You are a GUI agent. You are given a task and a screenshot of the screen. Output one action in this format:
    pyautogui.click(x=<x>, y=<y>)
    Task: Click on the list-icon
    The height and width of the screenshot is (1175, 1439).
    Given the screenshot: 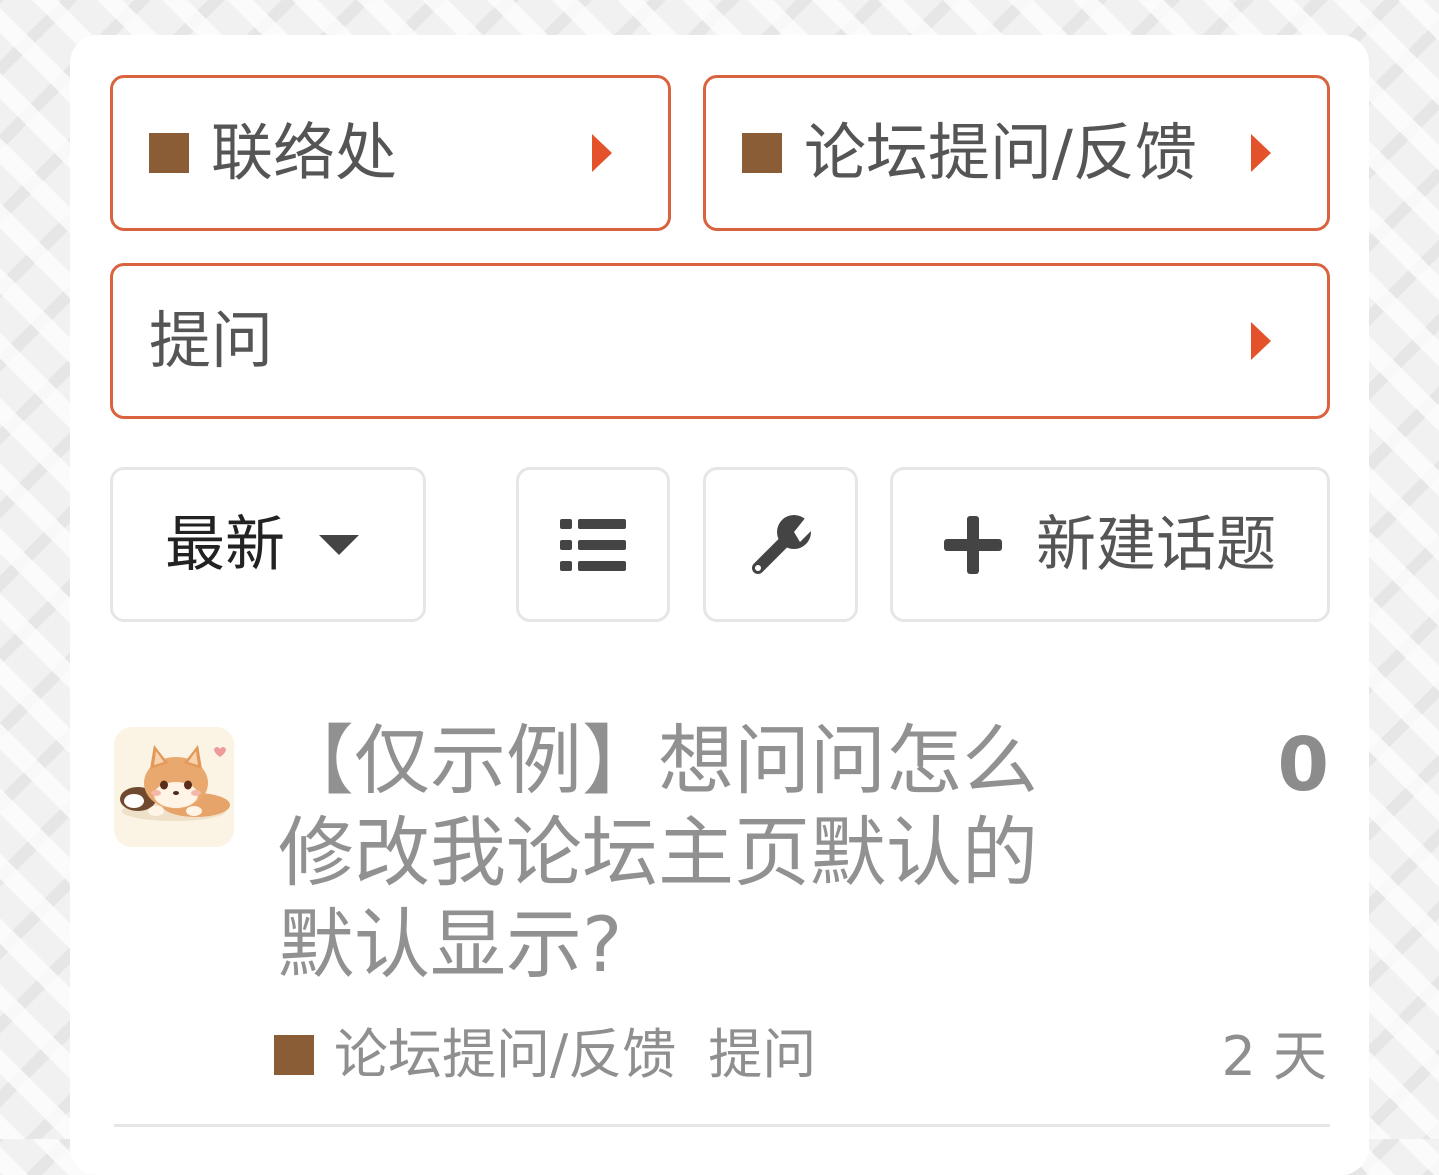 What is the action you would take?
    pyautogui.click(x=593, y=544)
    